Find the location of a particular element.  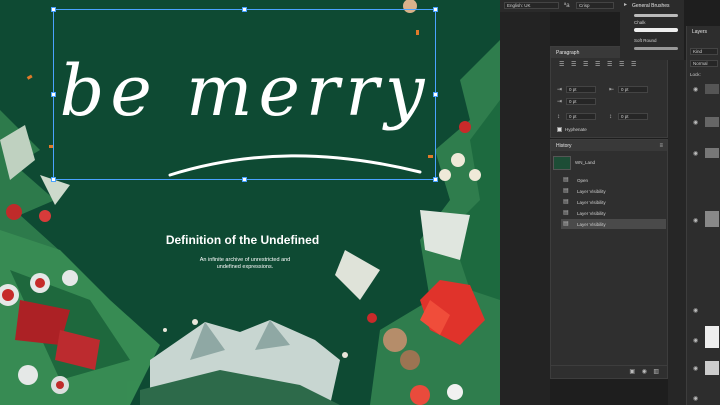

layer-kind-filter: Kind is located at coordinates (704, 51).